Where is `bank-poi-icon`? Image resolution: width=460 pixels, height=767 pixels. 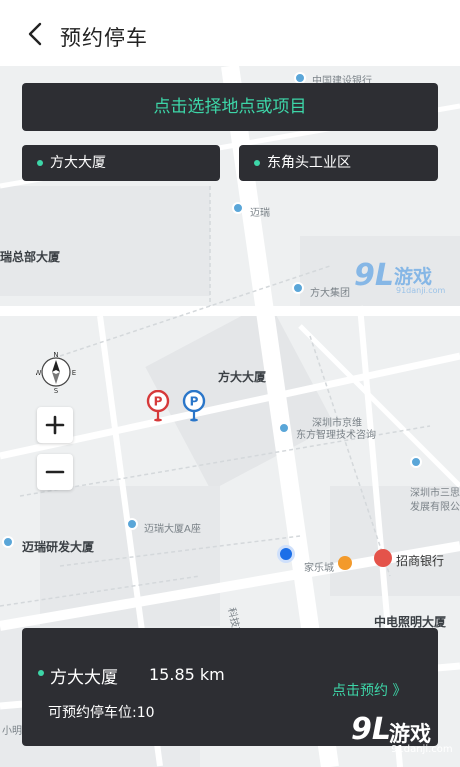 bank-poi-icon is located at coordinates (383, 558).